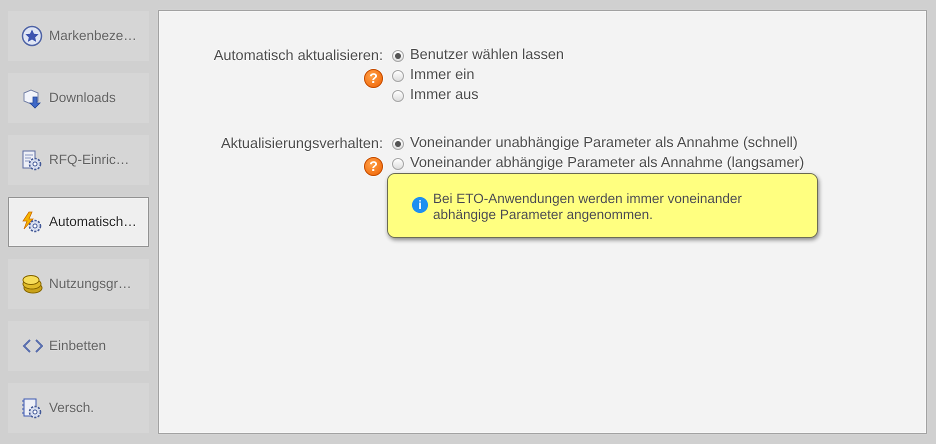  Describe the element at coordinates (78, 346) in the screenshot. I see `sidebar-tab: Einbetten` at that location.